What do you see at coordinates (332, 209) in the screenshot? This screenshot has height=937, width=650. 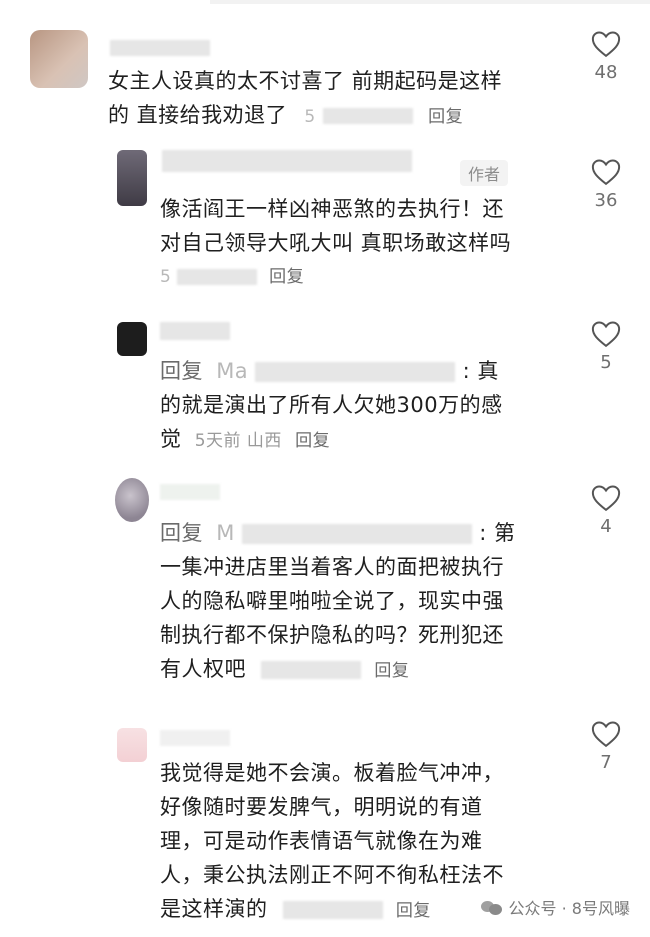 I see `comment-line: 像活阎王一样凶神恶煞的去执行！还` at bounding box center [332, 209].